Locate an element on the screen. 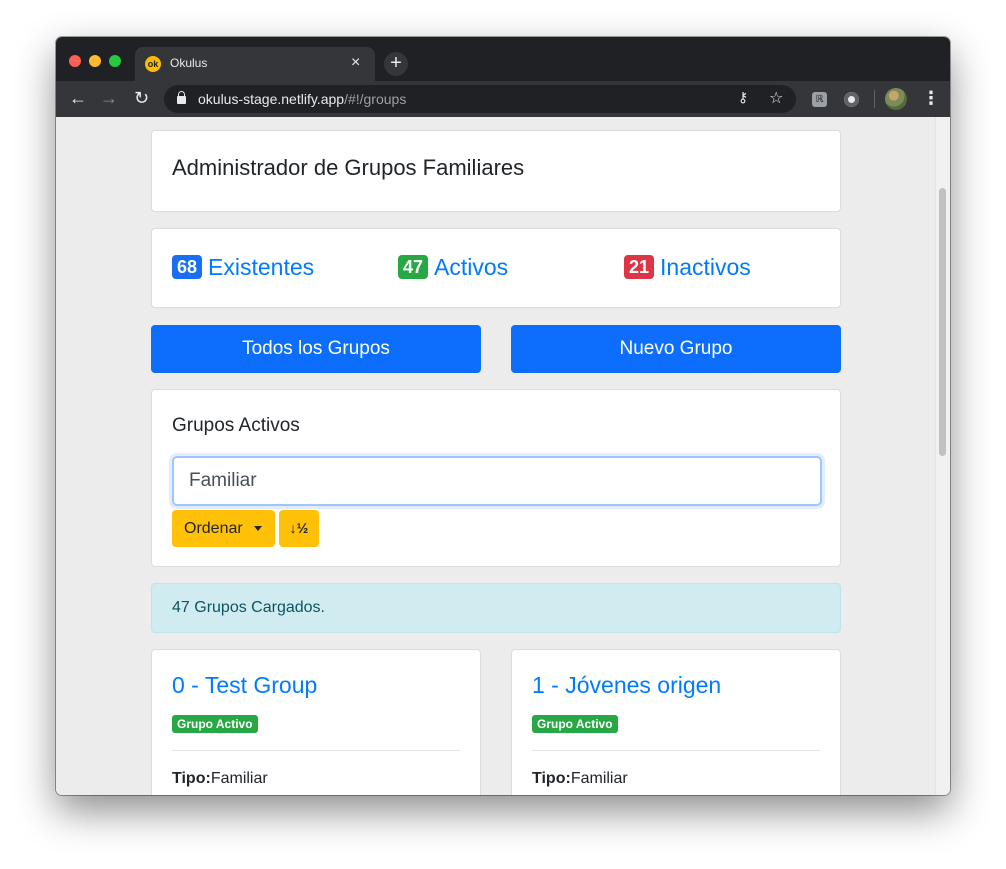  forward-icon: → is located at coordinates (109, 98).